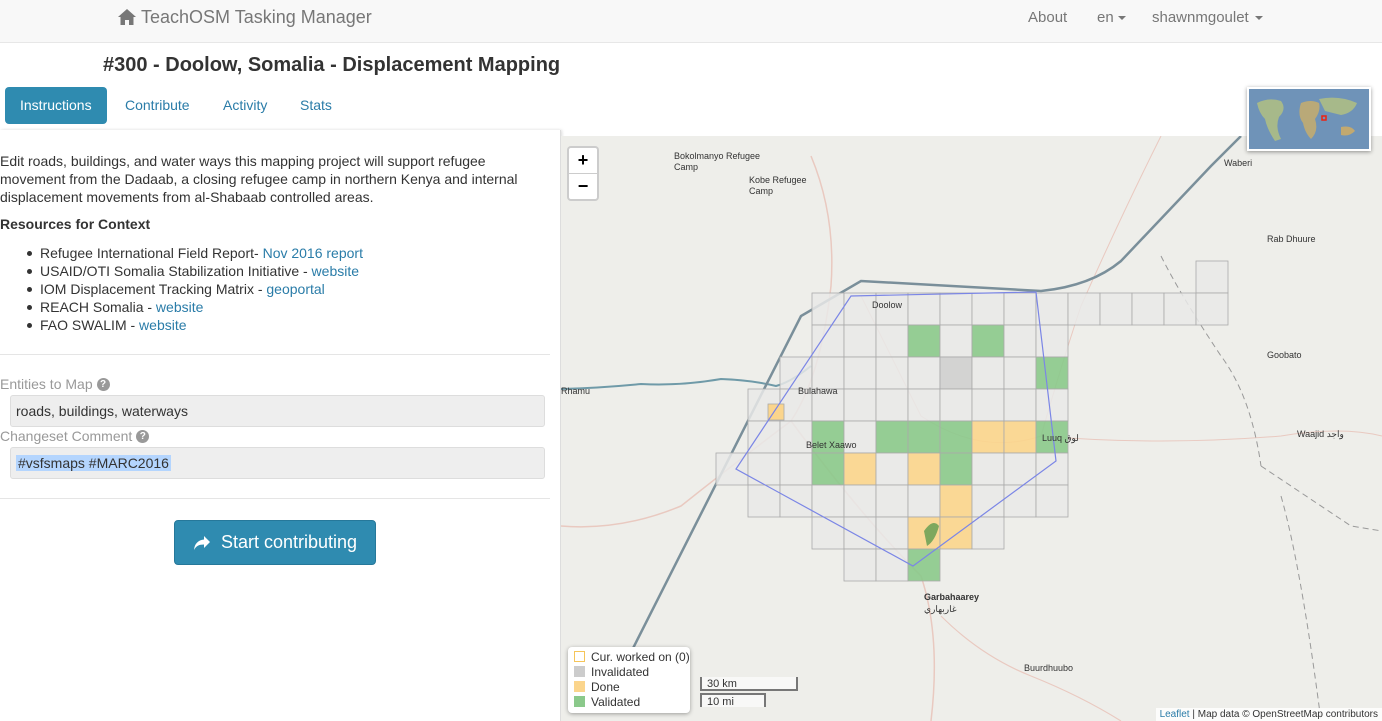  What do you see at coordinates (1175, 714) in the screenshot?
I see `leaflet-link: Leaflet` at bounding box center [1175, 714].